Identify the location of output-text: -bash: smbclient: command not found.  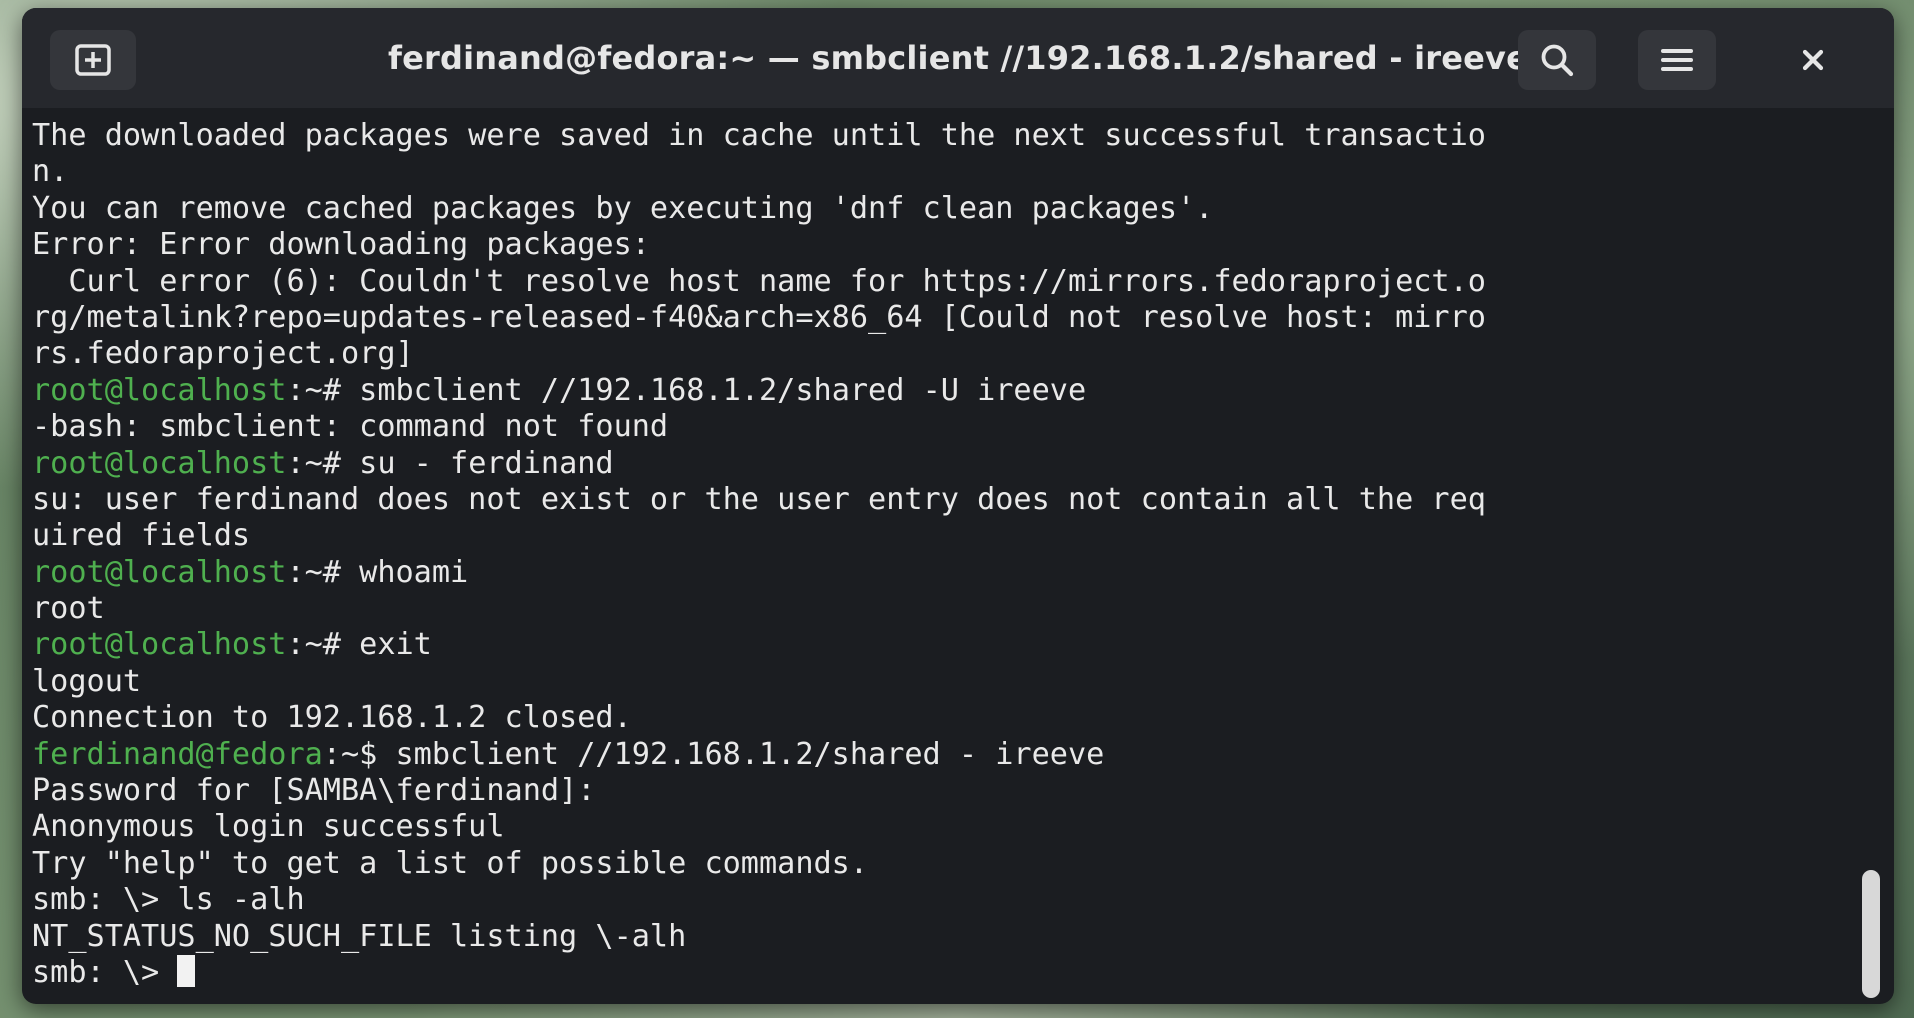
(350, 427).